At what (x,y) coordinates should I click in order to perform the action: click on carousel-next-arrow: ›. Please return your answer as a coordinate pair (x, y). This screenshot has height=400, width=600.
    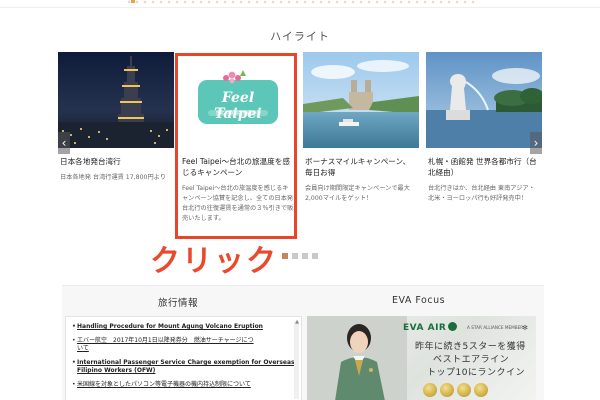
    Looking at the image, I should click on (536, 143).